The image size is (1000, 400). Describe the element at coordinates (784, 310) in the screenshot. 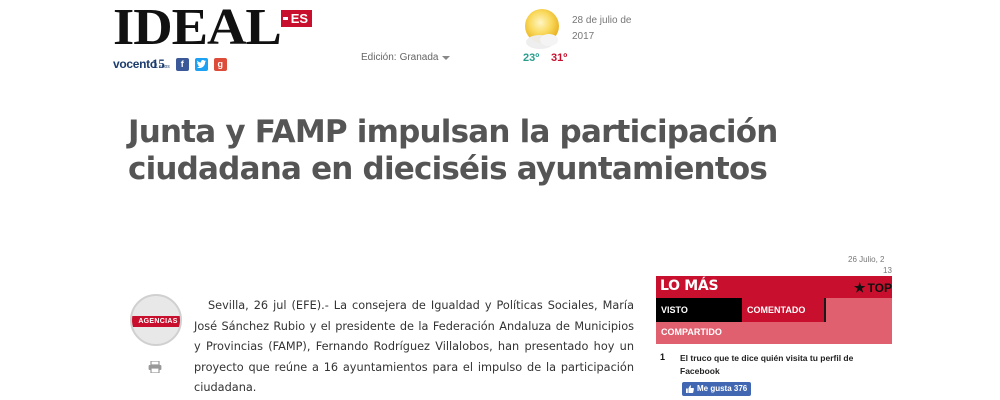

I see `tab-comentado: COMENTADO` at that location.